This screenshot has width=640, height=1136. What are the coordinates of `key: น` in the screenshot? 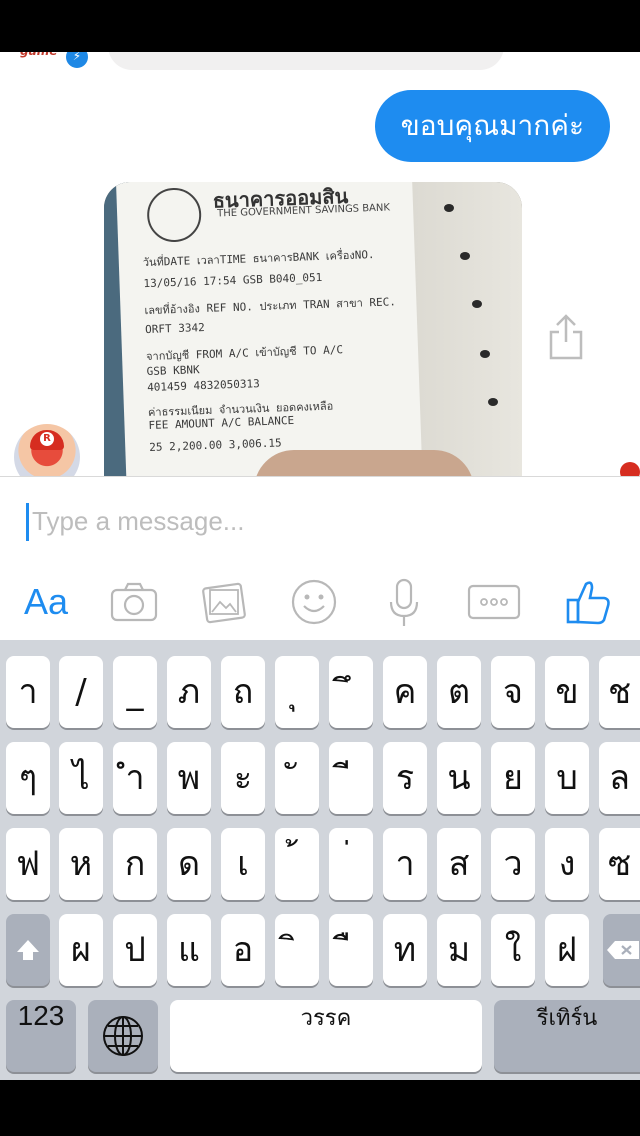 It's located at (459, 778).